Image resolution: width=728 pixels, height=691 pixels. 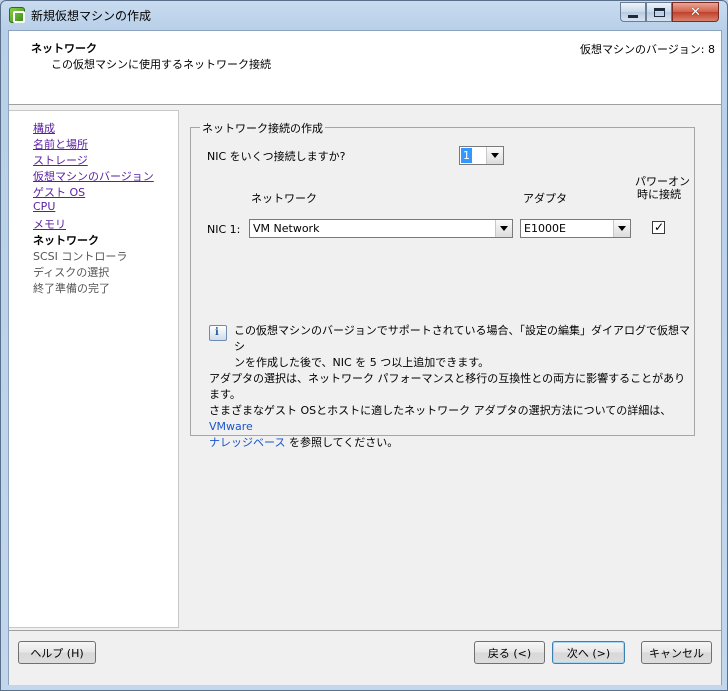 I want to click on nic1-connect-at-power-on-checkbox: ✓, so click(x=658, y=227).